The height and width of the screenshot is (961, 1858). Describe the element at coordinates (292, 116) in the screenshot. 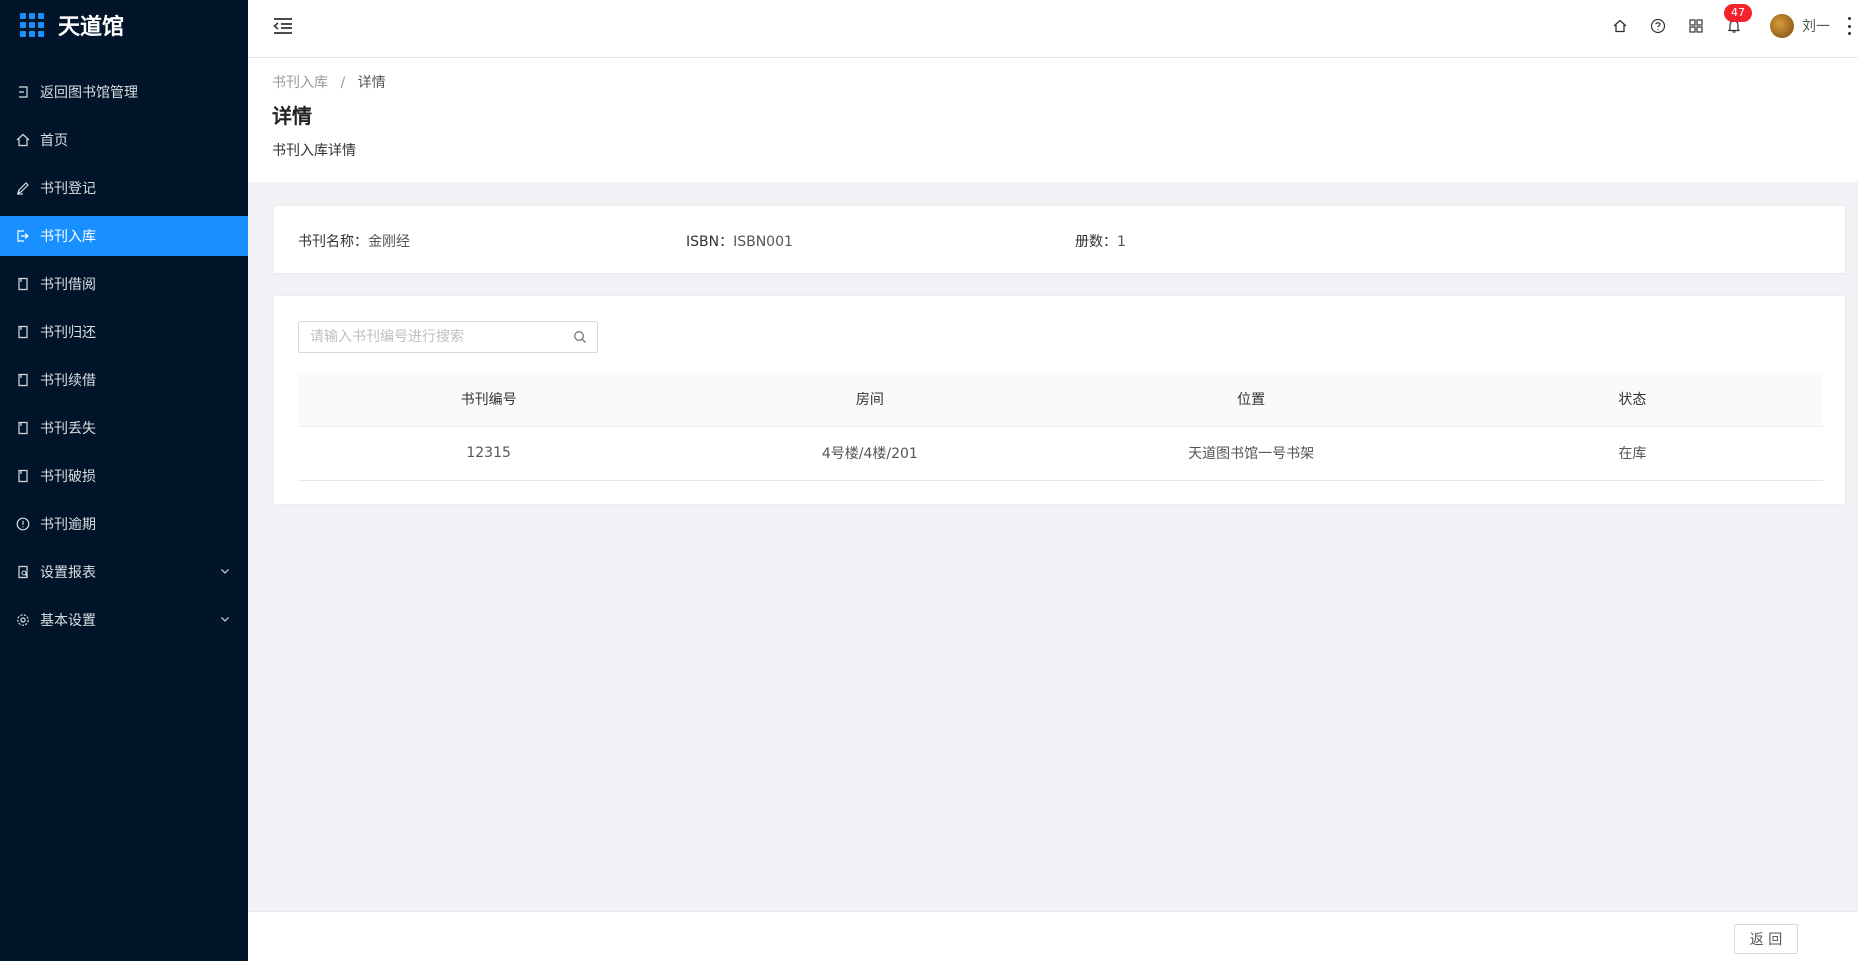

I see `page-title: 详情` at that location.